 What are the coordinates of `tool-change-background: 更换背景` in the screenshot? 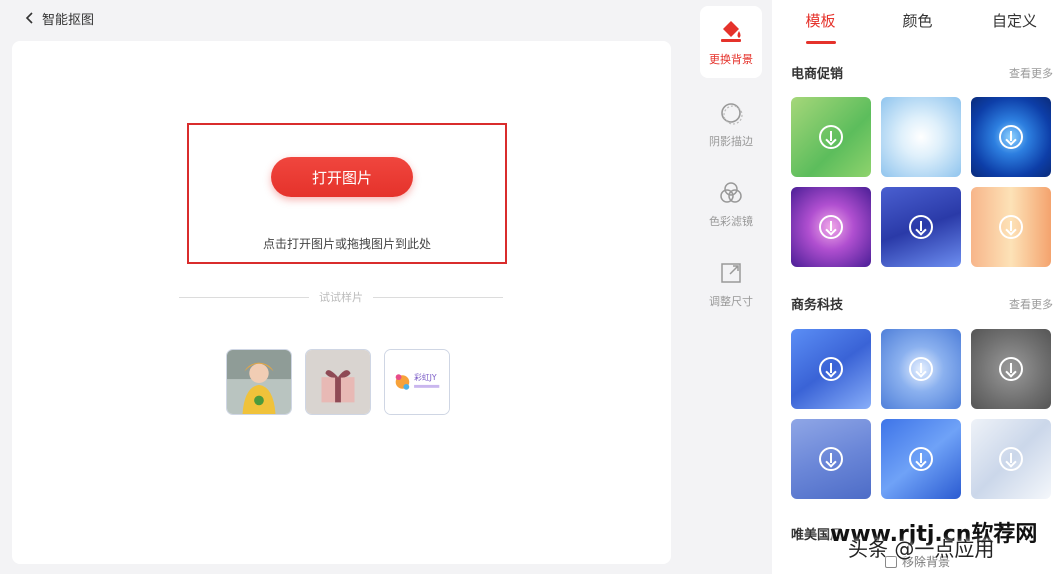 It's located at (731, 42).